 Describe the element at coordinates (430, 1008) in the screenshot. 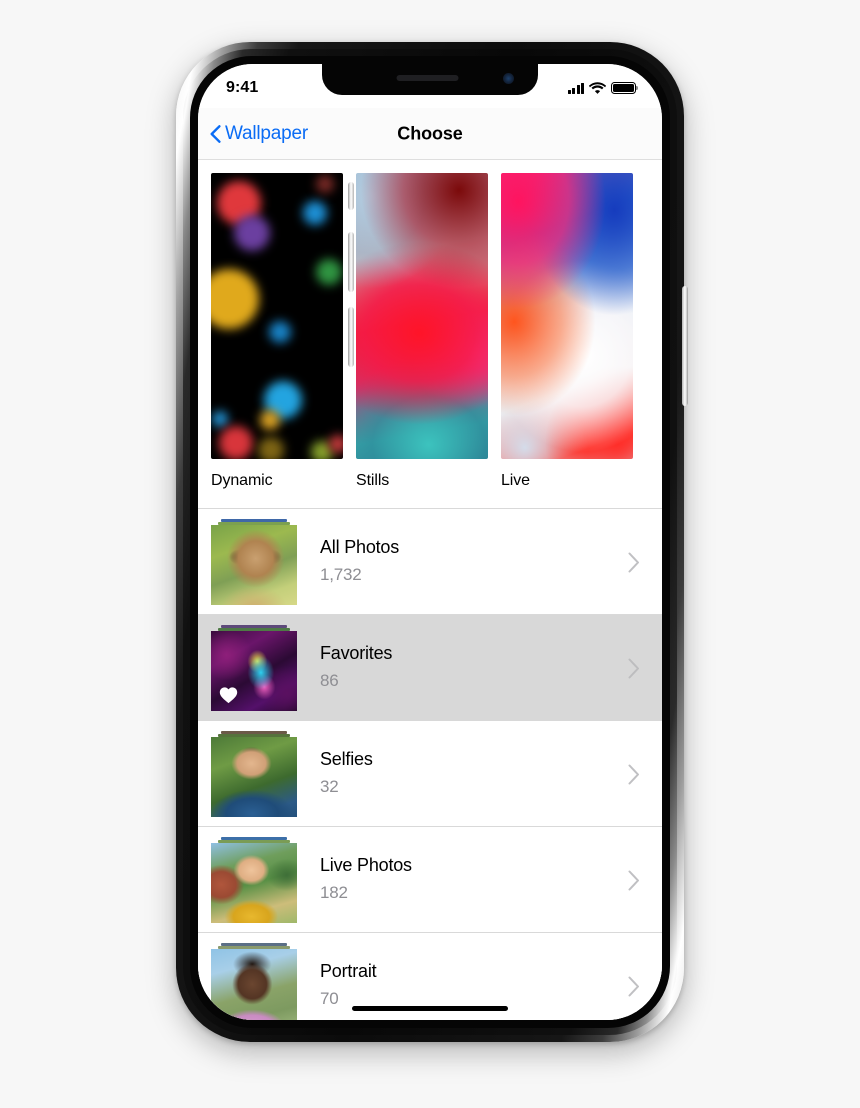

I see `home-indicator` at that location.